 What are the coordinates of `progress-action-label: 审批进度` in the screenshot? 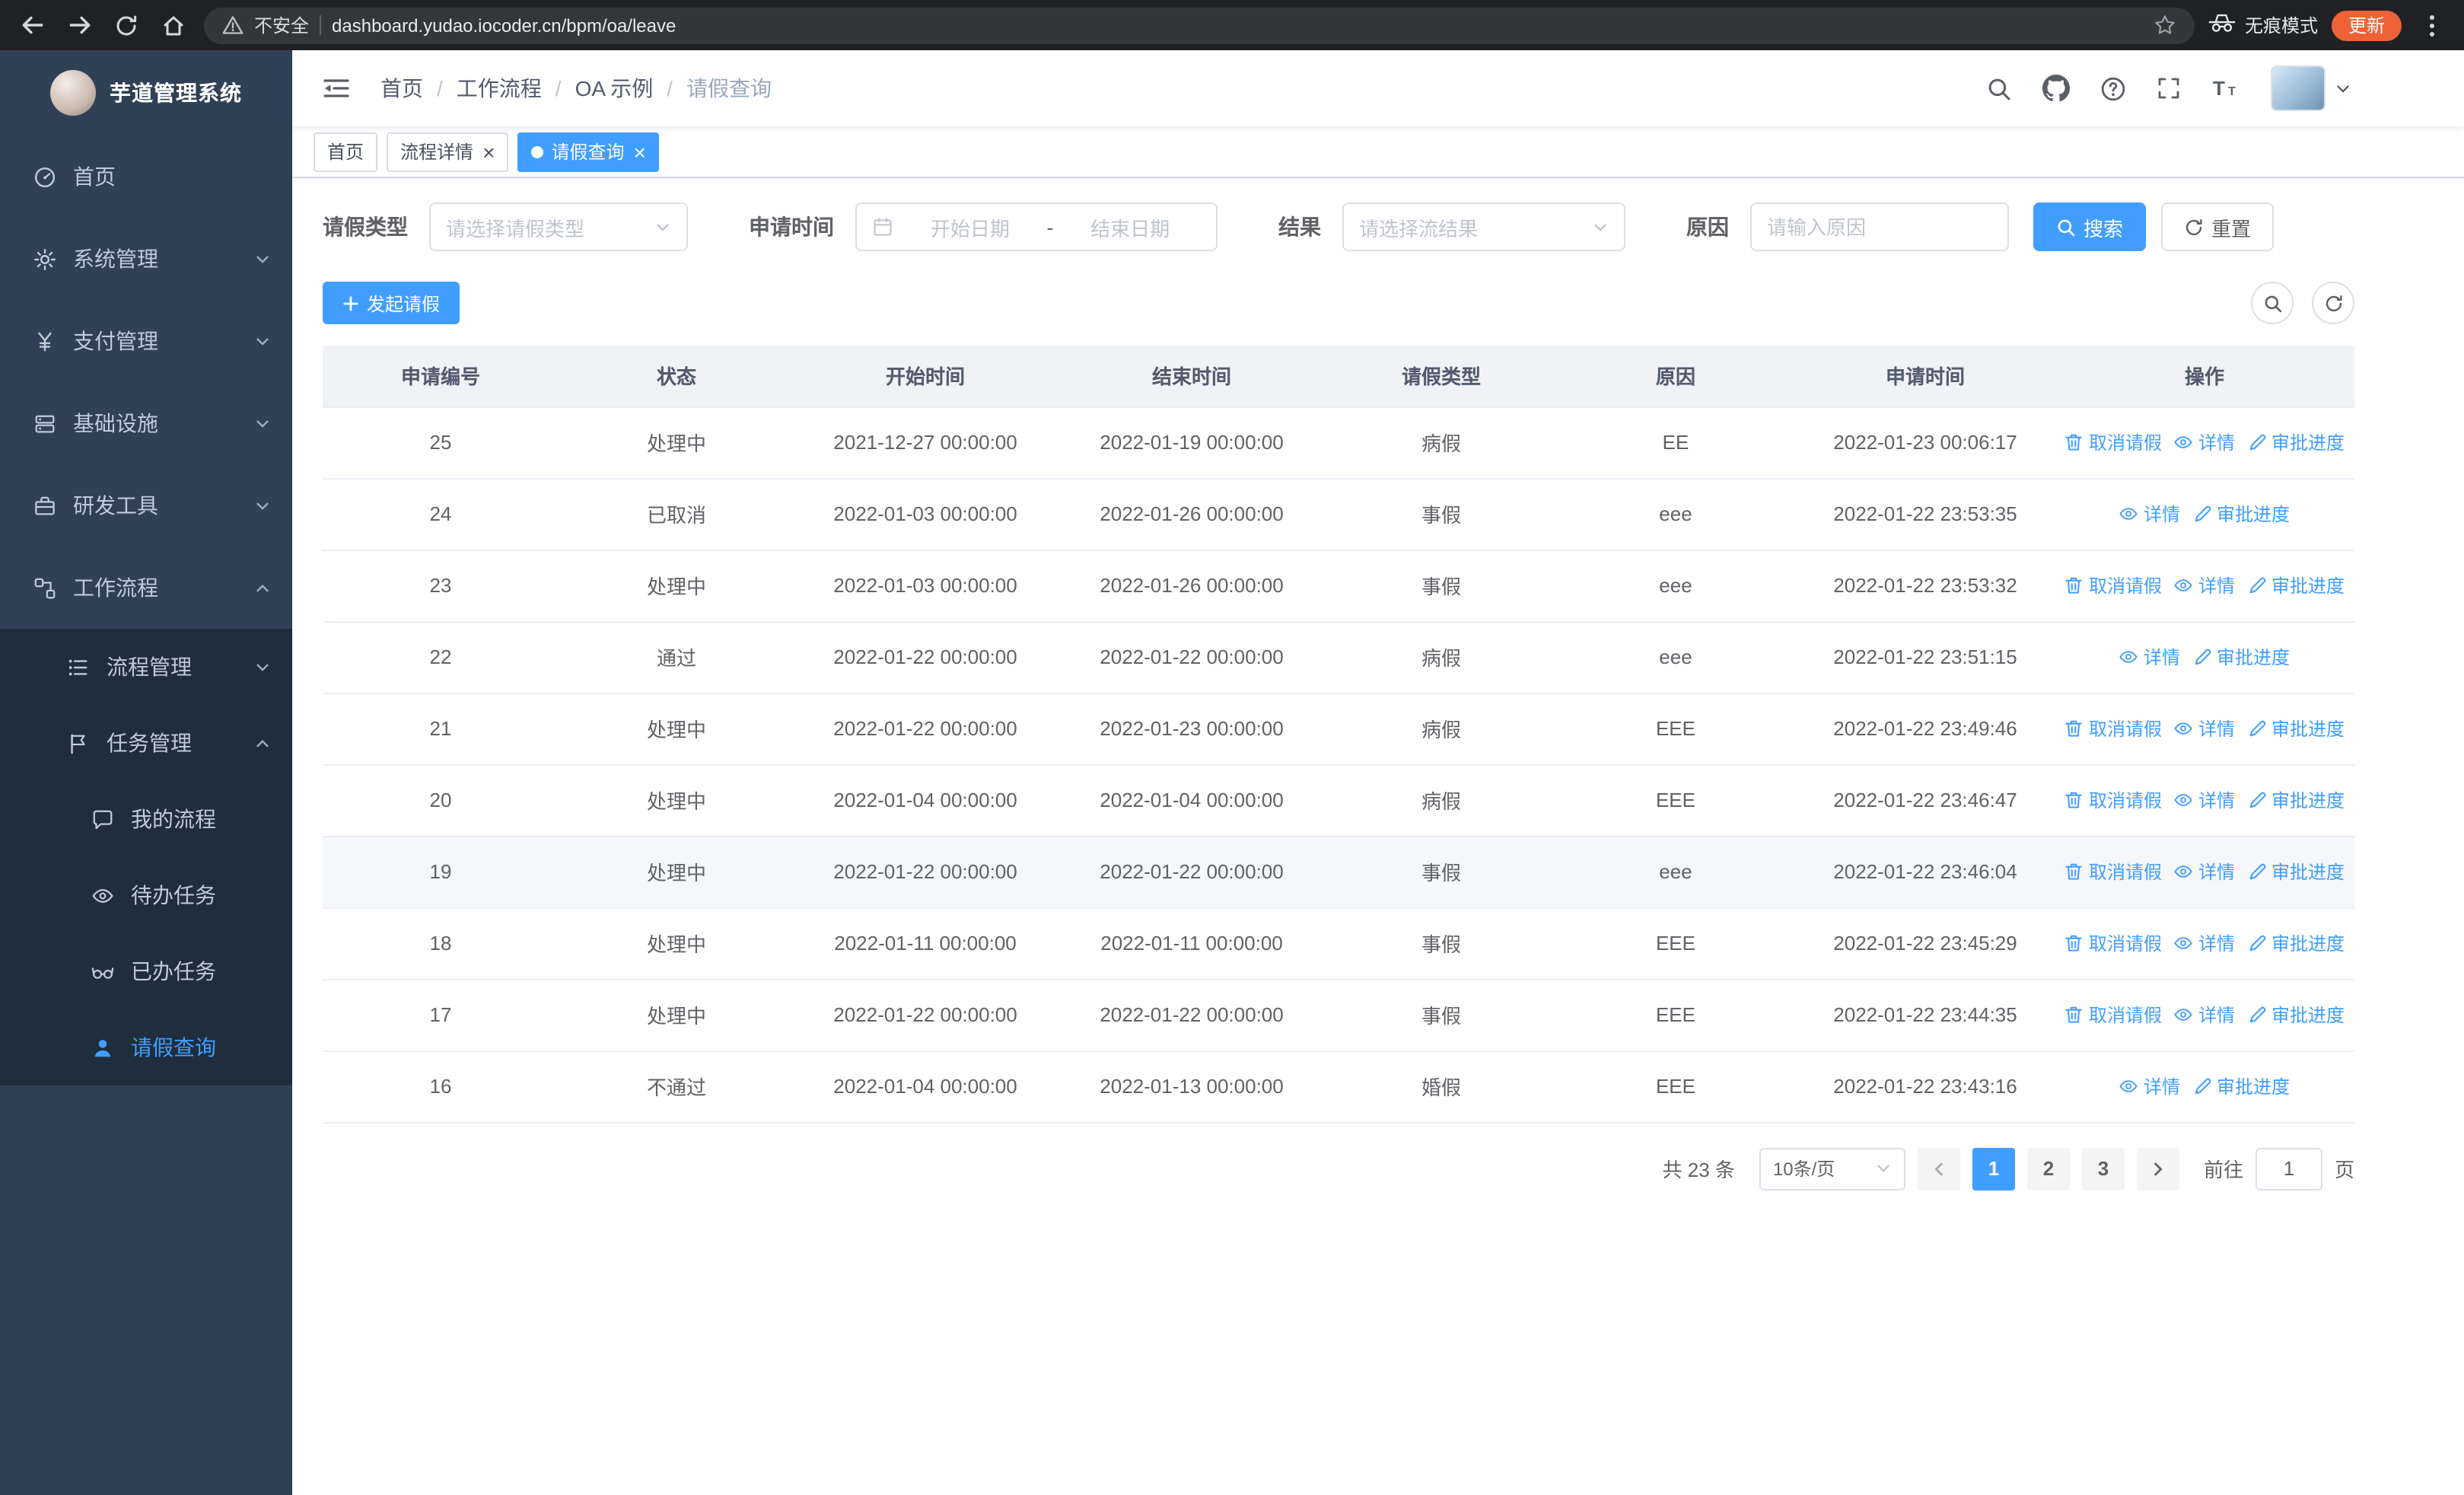 It's located at (2254, 657).